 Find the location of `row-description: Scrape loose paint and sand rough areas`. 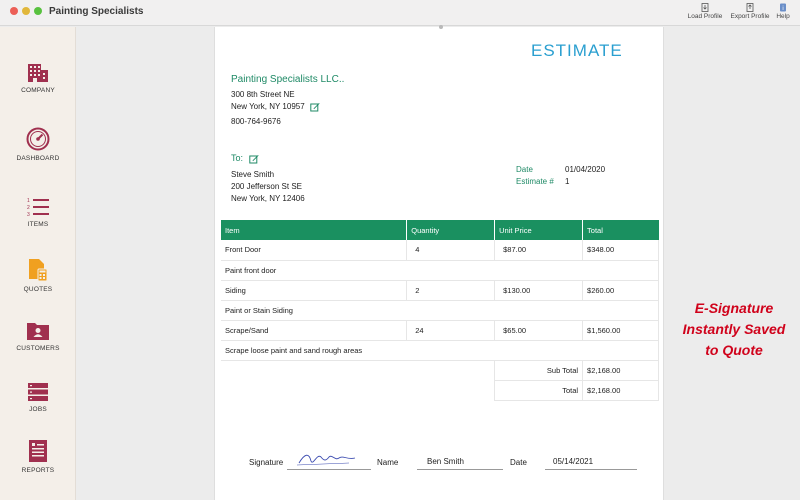

row-description: Scrape loose paint and sand rough areas is located at coordinates (440, 350).